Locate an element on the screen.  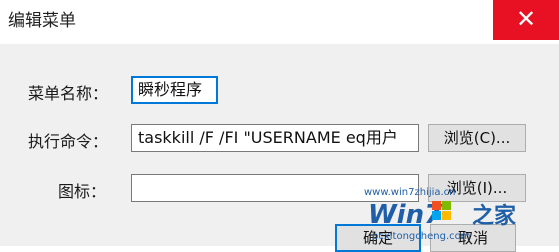
icon-label: 图标： is located at coordinates (82, 191).